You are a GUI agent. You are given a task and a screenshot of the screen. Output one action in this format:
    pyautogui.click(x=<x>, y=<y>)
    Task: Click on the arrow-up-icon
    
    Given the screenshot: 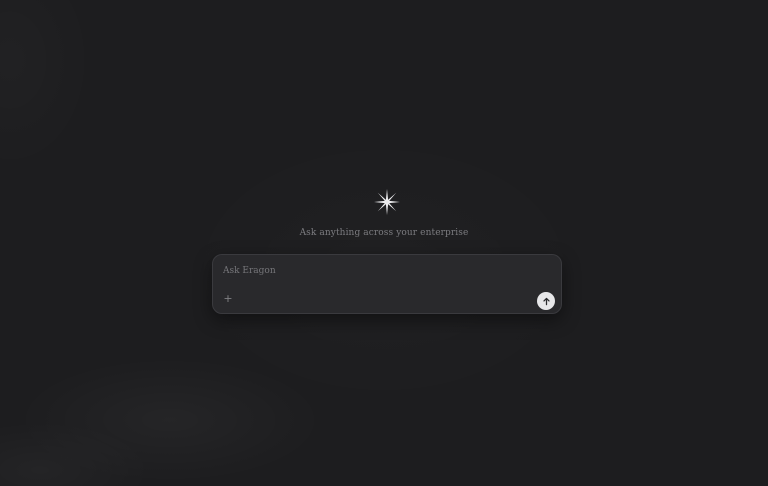 What is the action you would take?
    pyautogui.click(x=546, y=301)
    